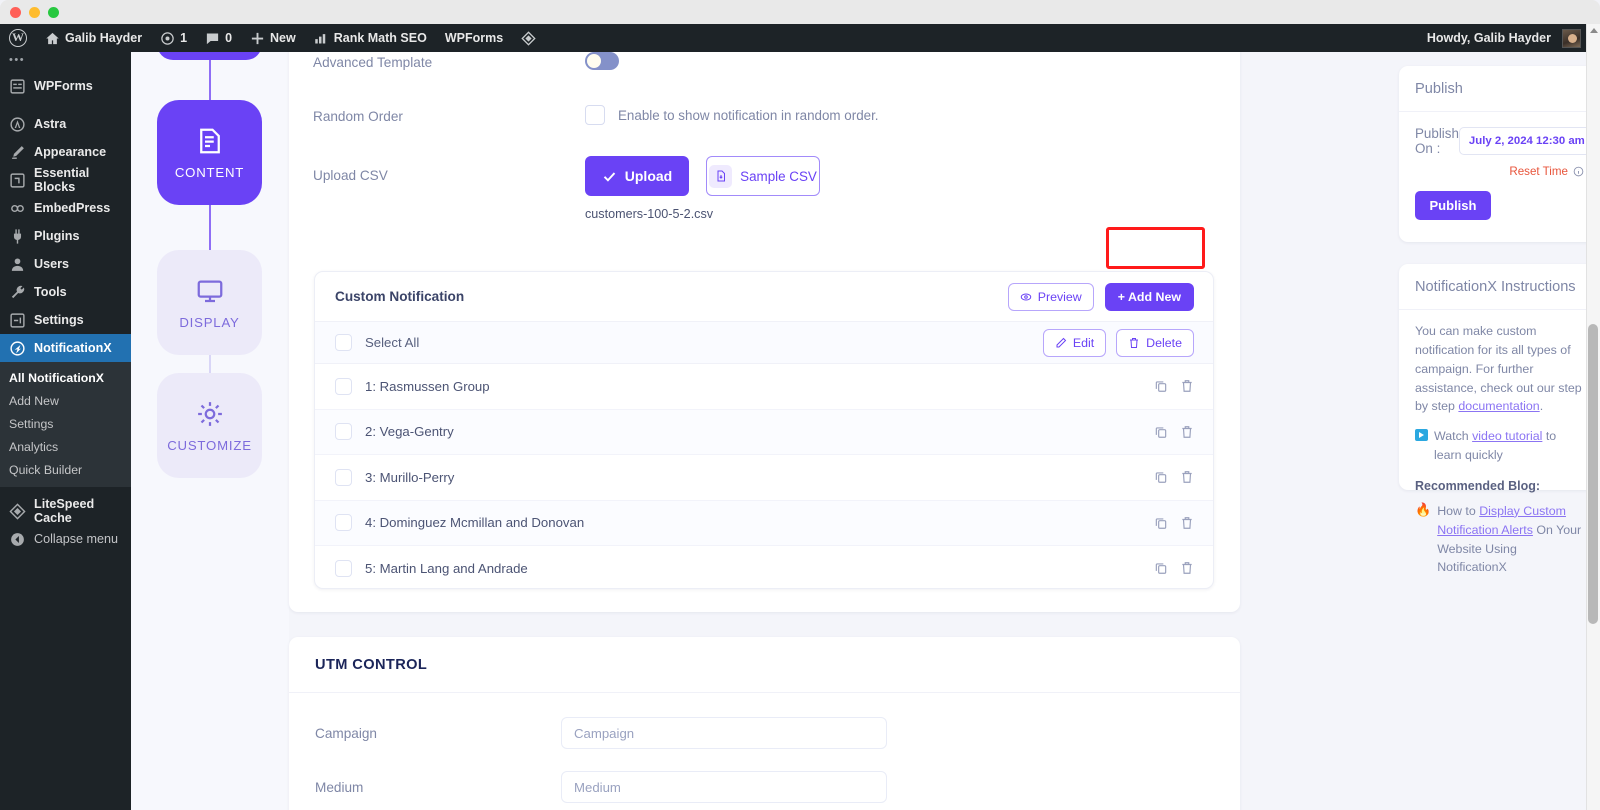 This screenshot has height=810, width=1600. I want to click on sidebar-item-plugins: Plugins, so click(65, 236).